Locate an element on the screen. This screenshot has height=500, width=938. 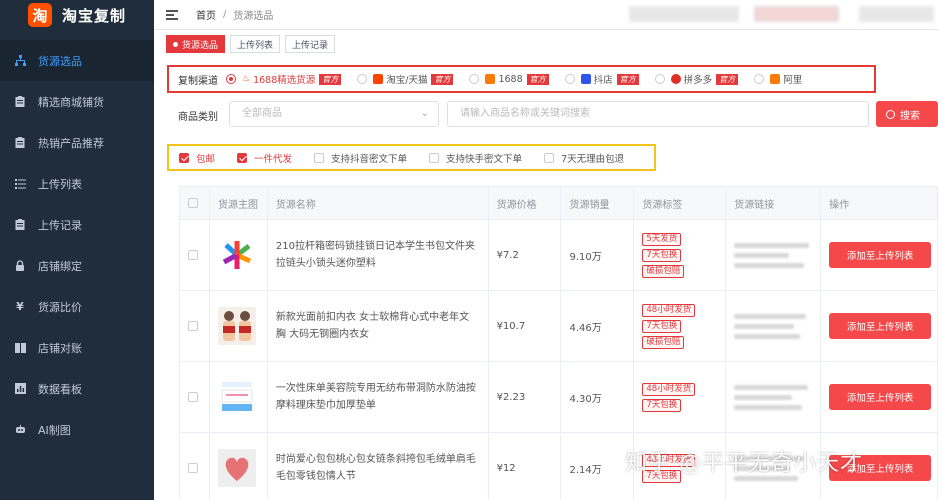
product-name: 一次性床单美容院专用无纺布带洞防水防油按摩料理床垫巾加厚垫单 is located at coordinates (382, 397).